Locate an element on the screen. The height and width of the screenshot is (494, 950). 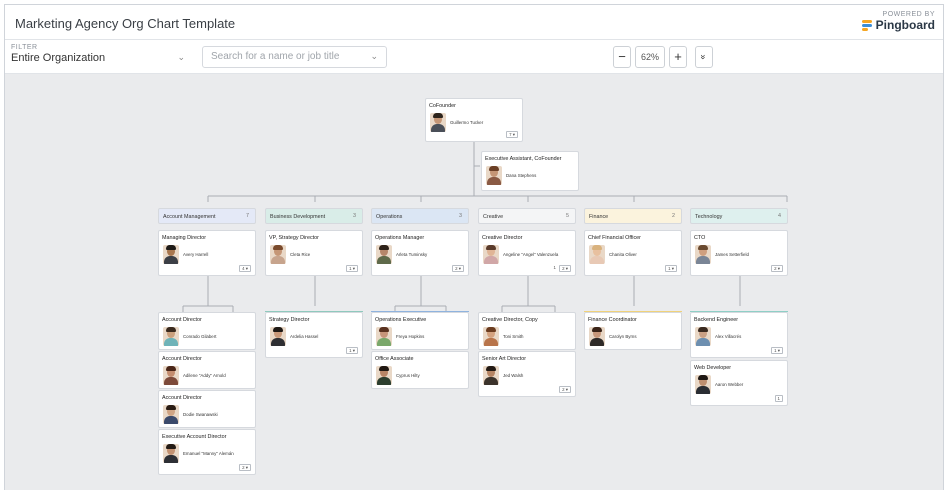
person-card-operations-manager: Operations Manager Arleta Tuminsky 2 ▾ is located at coordinates (420, 253).